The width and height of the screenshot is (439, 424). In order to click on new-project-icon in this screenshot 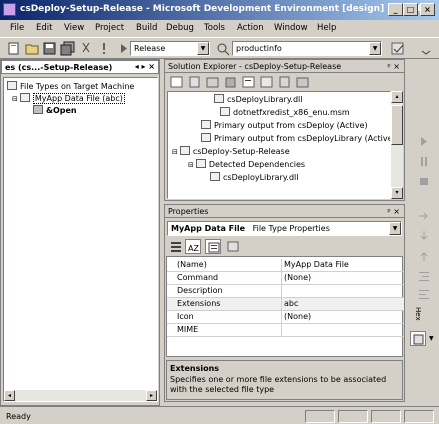, I will do `click(14, 48)`.